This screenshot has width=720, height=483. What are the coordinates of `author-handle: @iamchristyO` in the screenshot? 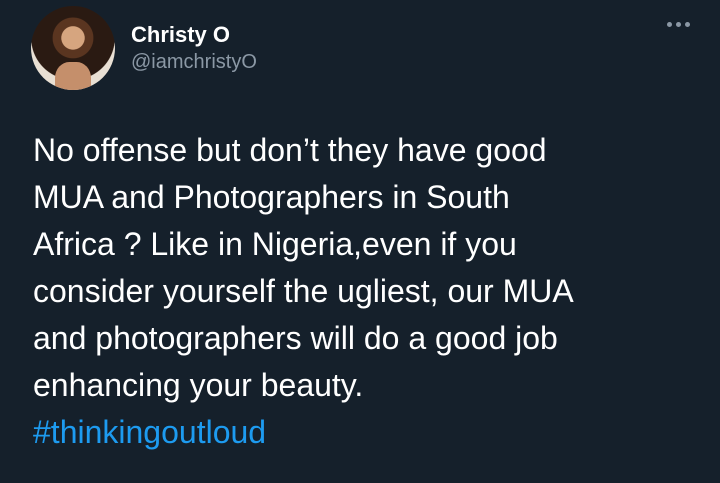 It's located at (194, 62).